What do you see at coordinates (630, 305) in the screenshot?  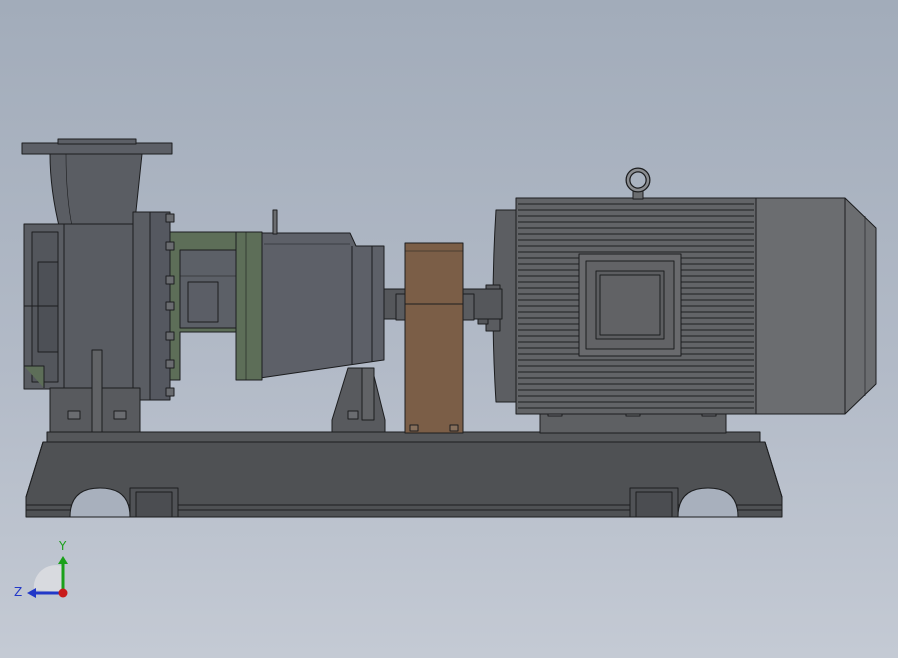 I see `motor-terminal-box` at bounding box center [630, 305].